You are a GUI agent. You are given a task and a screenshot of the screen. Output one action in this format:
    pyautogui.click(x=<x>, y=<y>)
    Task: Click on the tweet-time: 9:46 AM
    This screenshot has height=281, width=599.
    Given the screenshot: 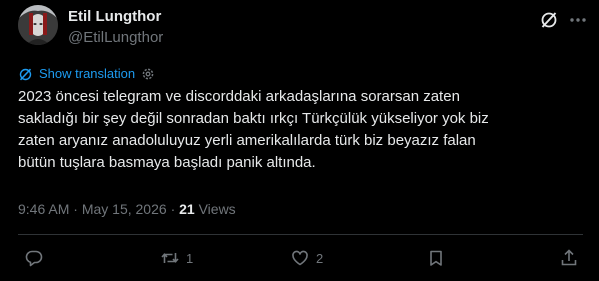 What is the action you would take?
    pyautogui.click(x=43, y=209)
    